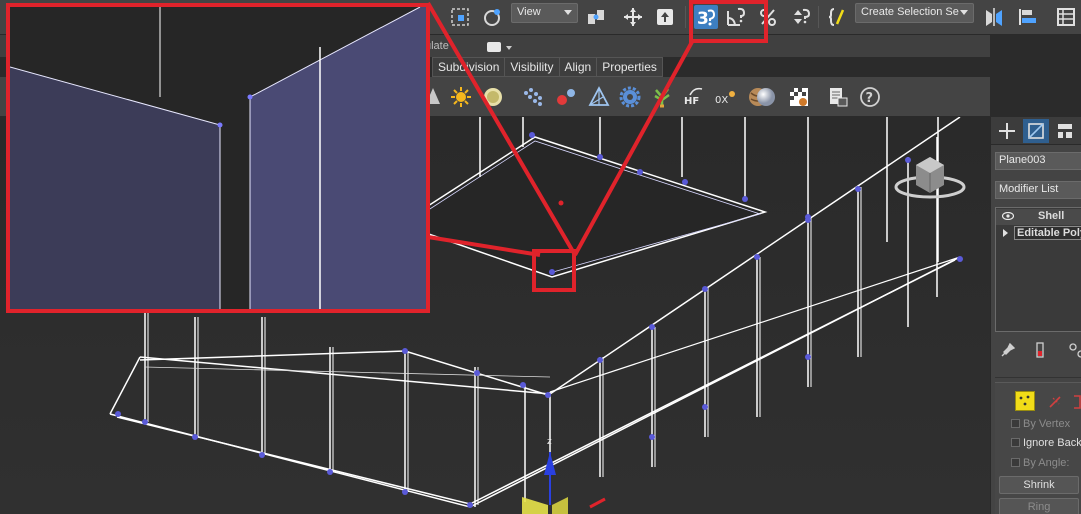 This screenshot has height=514, width=1081. I want to click on sun-light-icon, so click(461, 97).